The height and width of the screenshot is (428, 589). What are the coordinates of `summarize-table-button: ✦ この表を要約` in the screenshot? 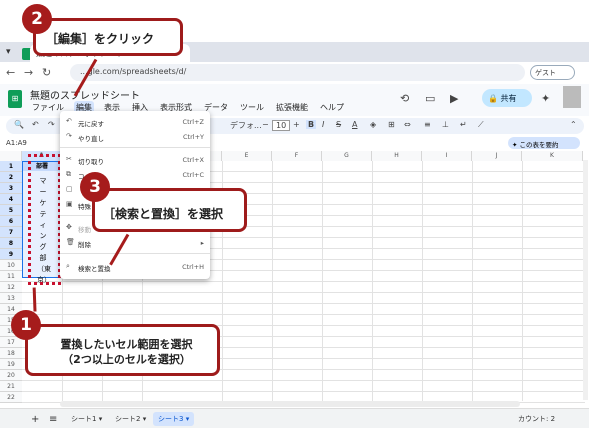 It's located at (544, 143).